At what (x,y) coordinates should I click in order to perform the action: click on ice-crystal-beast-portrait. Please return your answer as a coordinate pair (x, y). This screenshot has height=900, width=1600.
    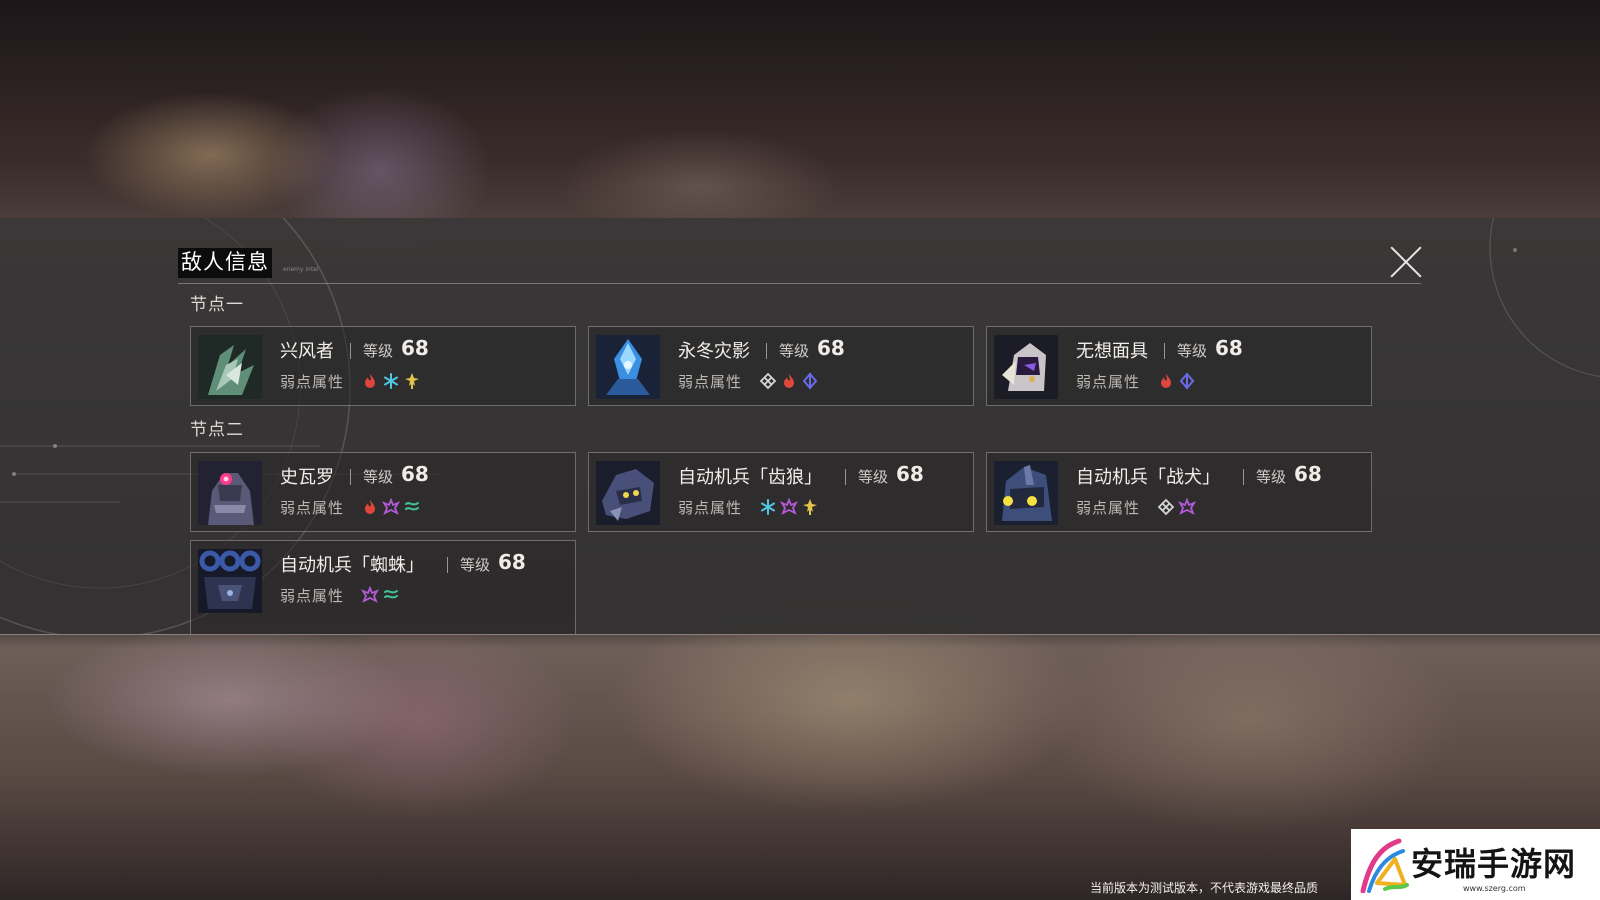
    Looking at the image, I should click on (628, 367).